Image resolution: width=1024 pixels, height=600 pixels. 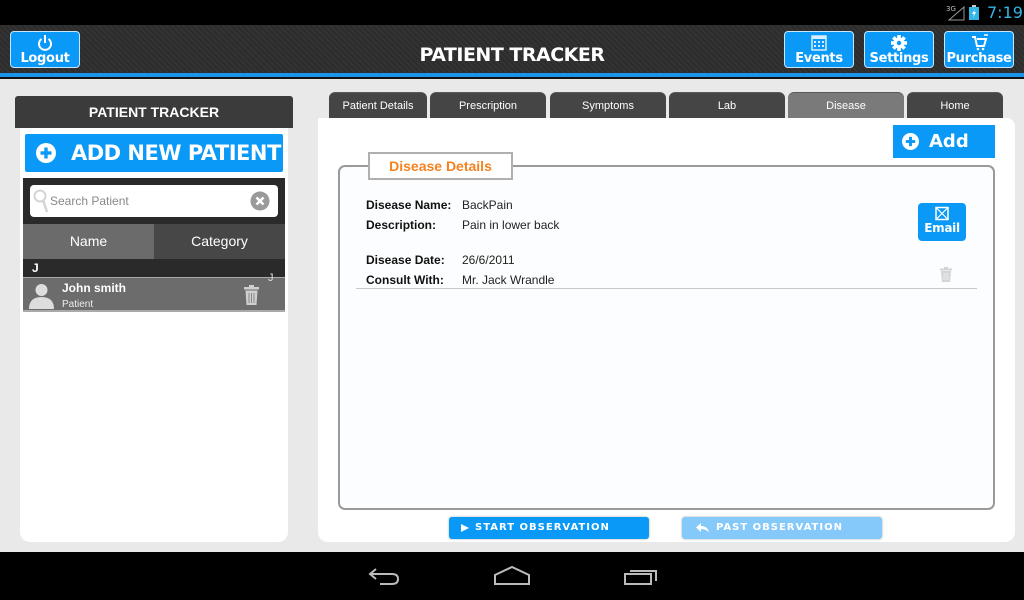 I want to click on reply-arrow-icon, so click(x=702, y=528).